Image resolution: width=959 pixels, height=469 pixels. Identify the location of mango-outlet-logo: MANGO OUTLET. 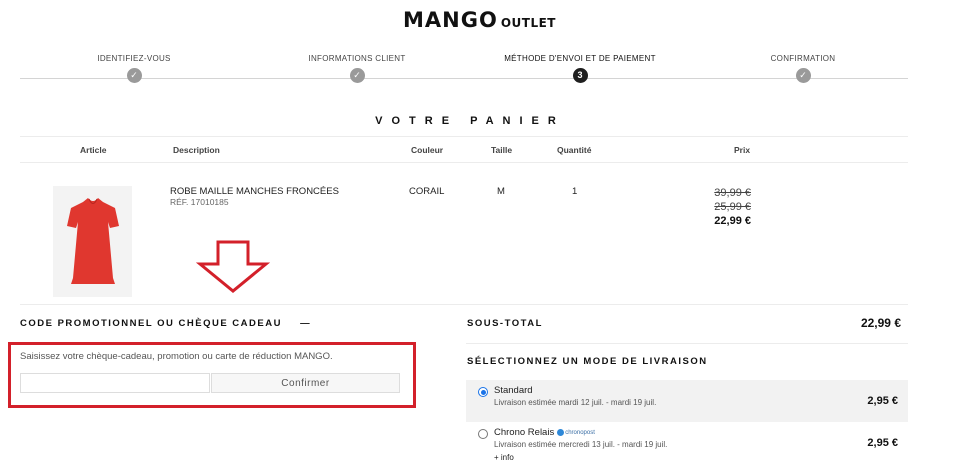
(479, 20).